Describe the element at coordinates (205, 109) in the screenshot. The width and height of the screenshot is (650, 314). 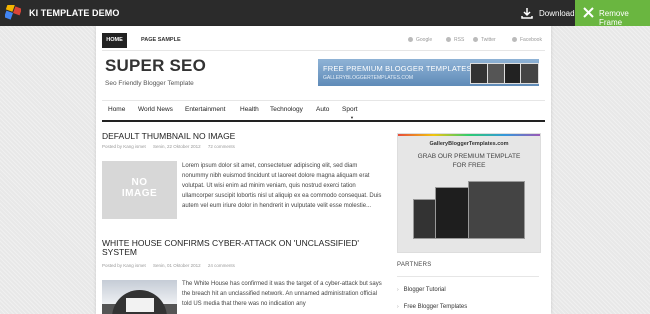
I see `menu-entertainment: Entertainment` at that location.